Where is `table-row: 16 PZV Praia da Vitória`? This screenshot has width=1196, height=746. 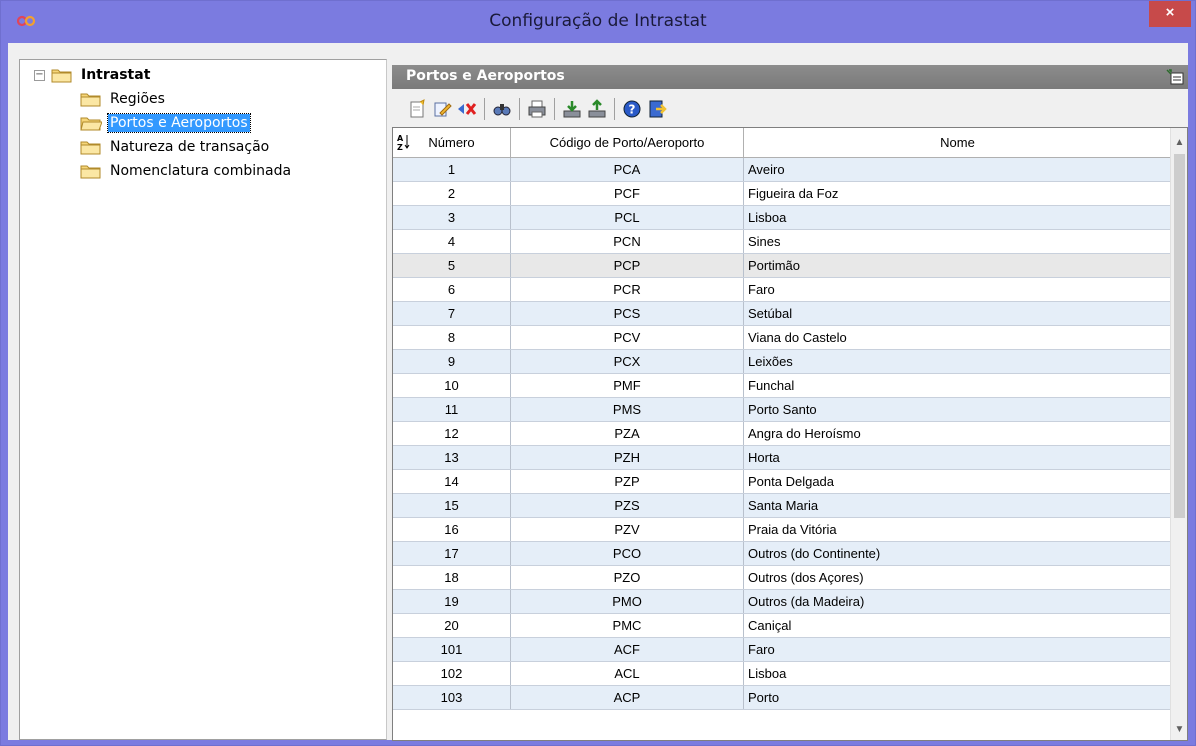
table-row: 16 PZV Praia da Vitória is located at coordinates (782, 530).